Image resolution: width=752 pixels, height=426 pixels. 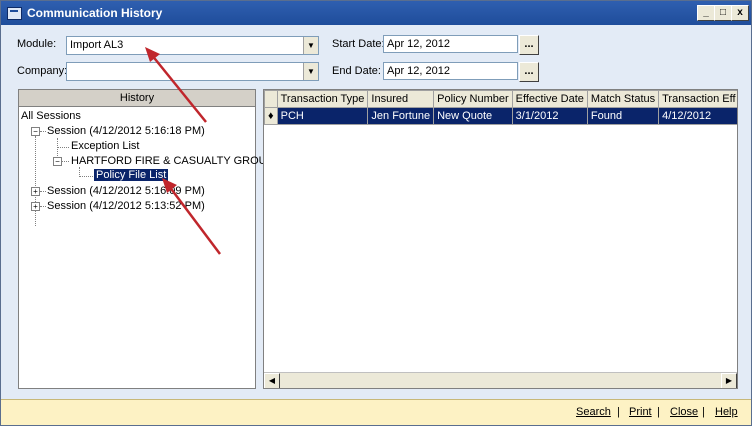 I want to click on annotation-arrow-policy, so click(x=194, y=220).